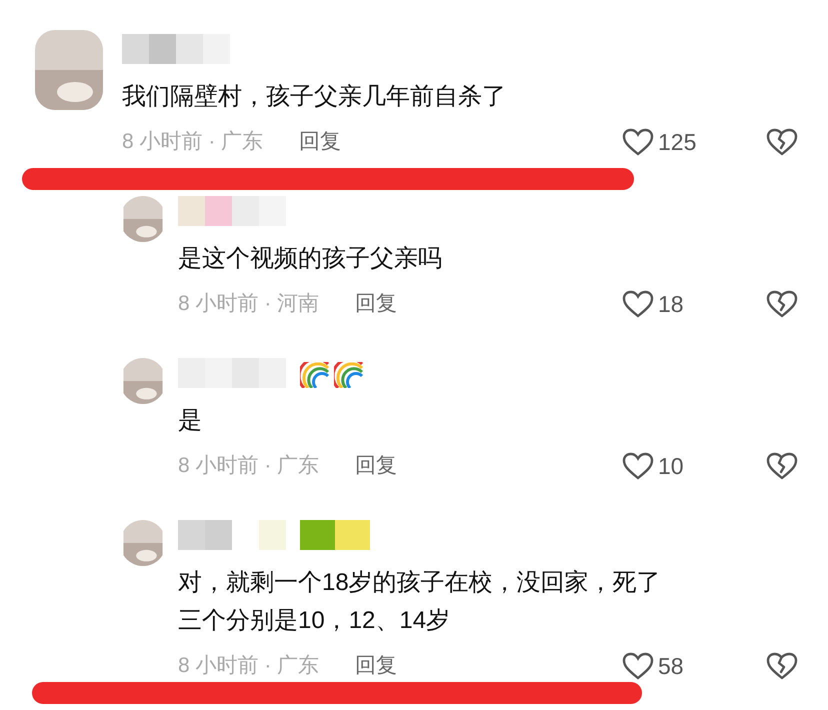 The width and height of the screenshot is (828, 710). Describe the element at coordinates (678, 142) in the screenshot. I see `like-count: 125` at that location.